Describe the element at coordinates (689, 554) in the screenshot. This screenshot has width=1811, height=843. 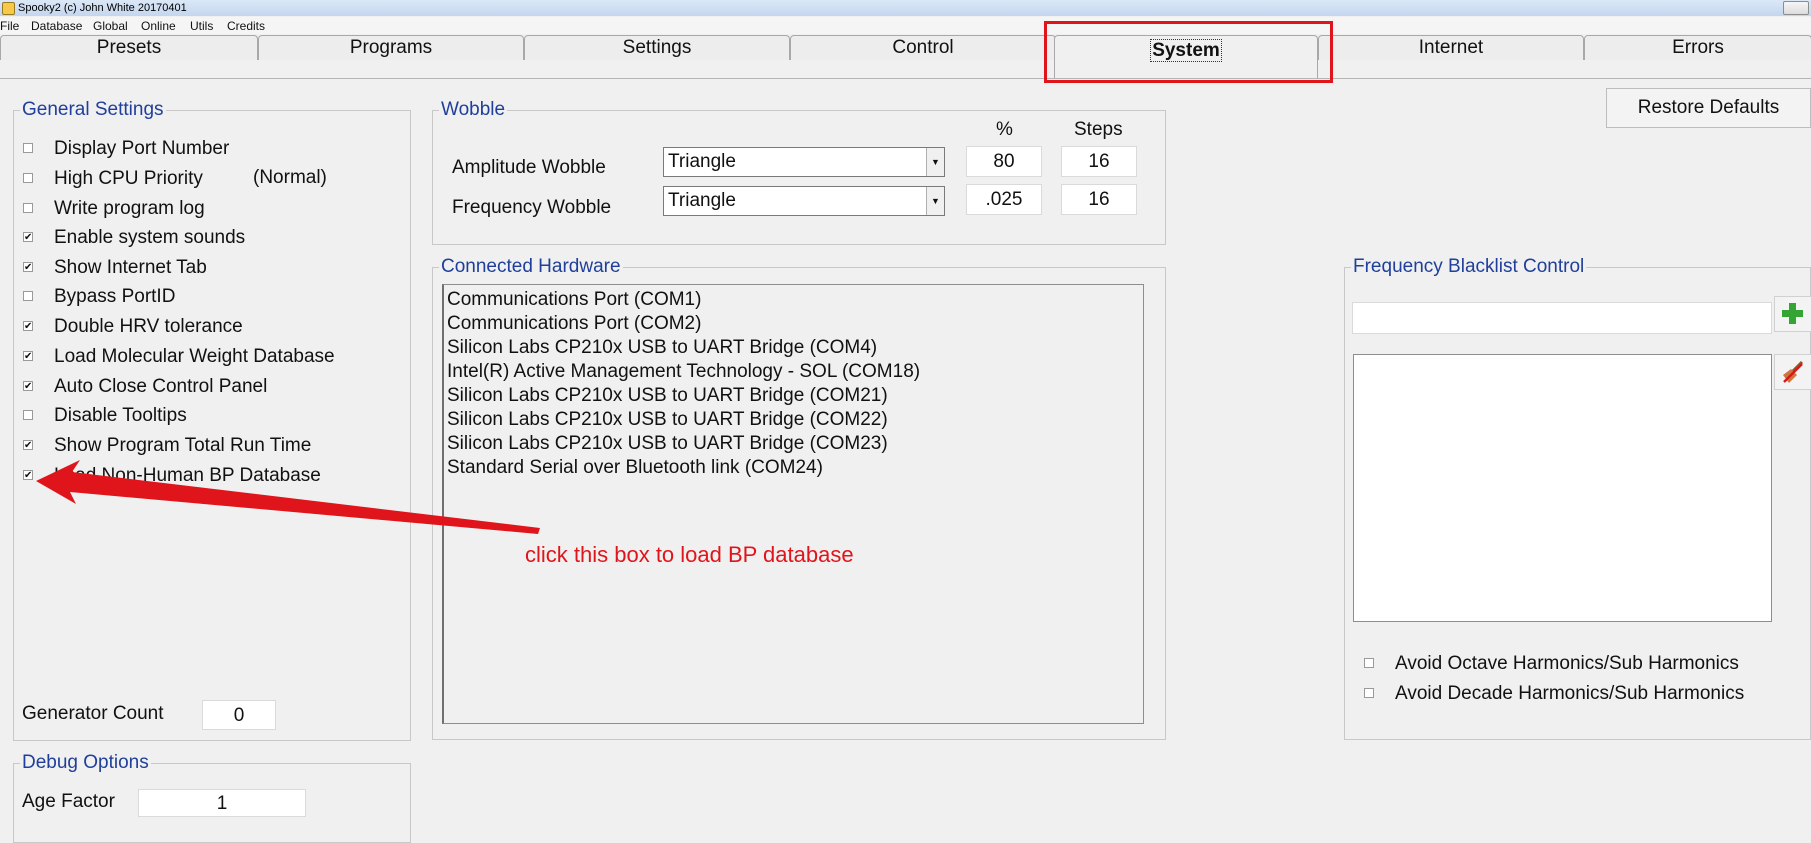
I see `annotation-note: click this box to load BP database` at that location.